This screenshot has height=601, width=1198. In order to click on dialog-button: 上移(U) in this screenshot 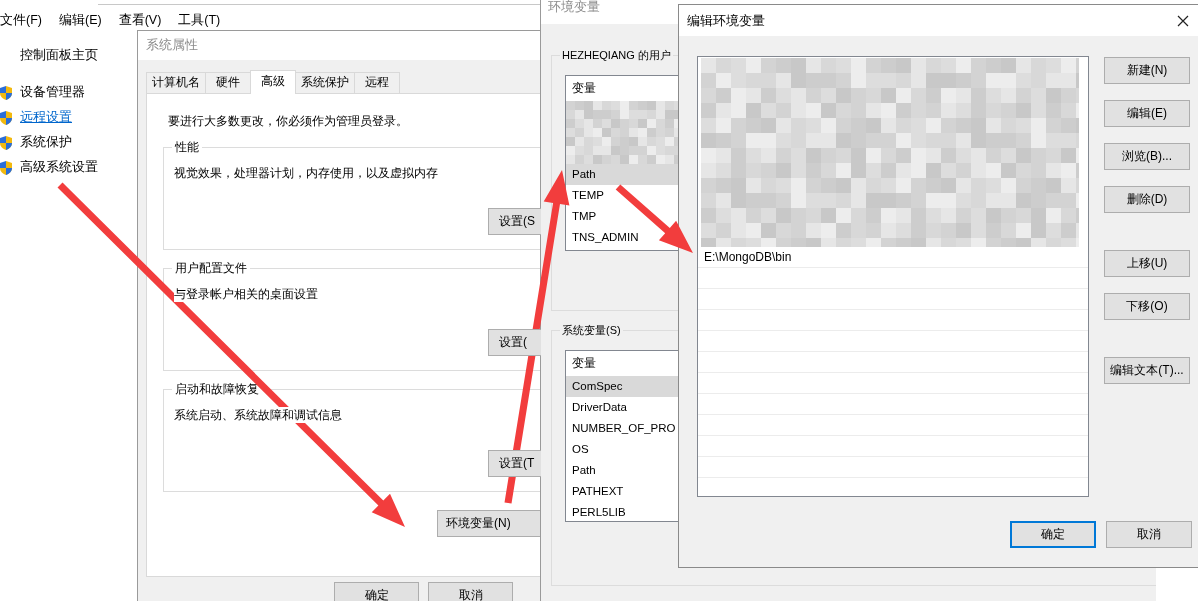, I will do `click(1147, 263)`.